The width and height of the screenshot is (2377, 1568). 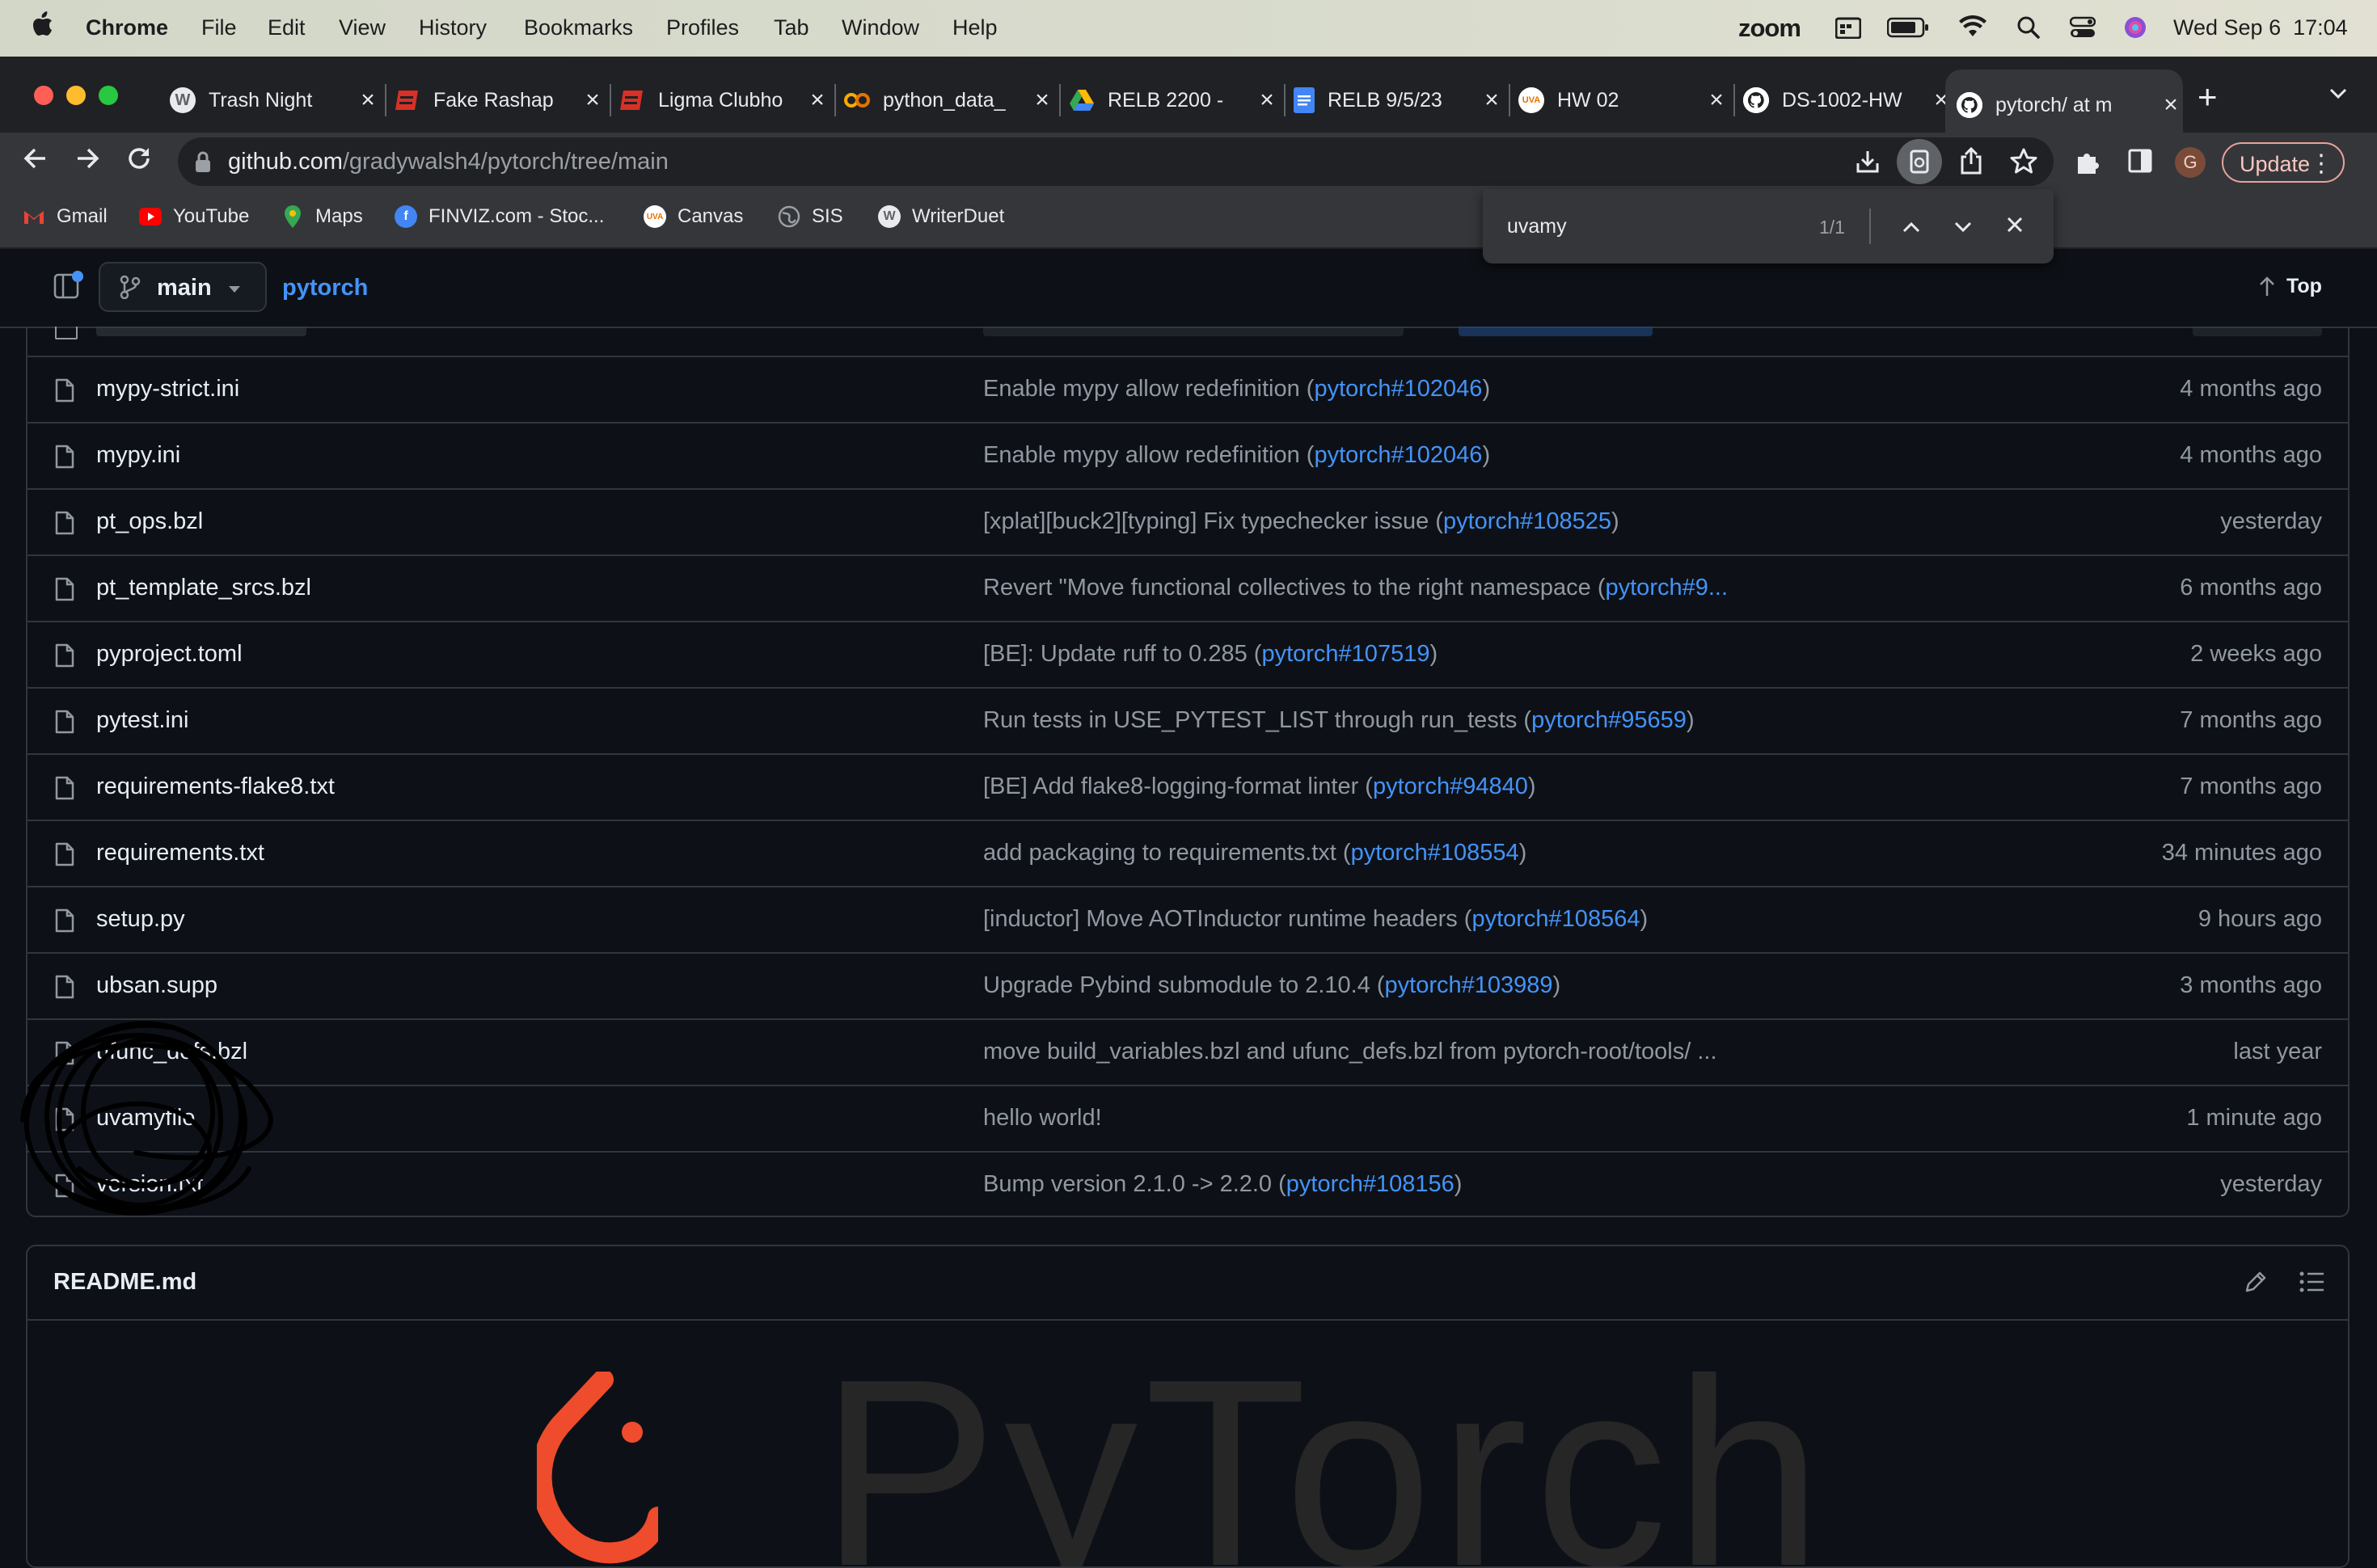 What do you see at coordinates (941, 216) in the screenshot?
I see `bookmark-item: W WriterDuet` at bounding box center [941, 216].